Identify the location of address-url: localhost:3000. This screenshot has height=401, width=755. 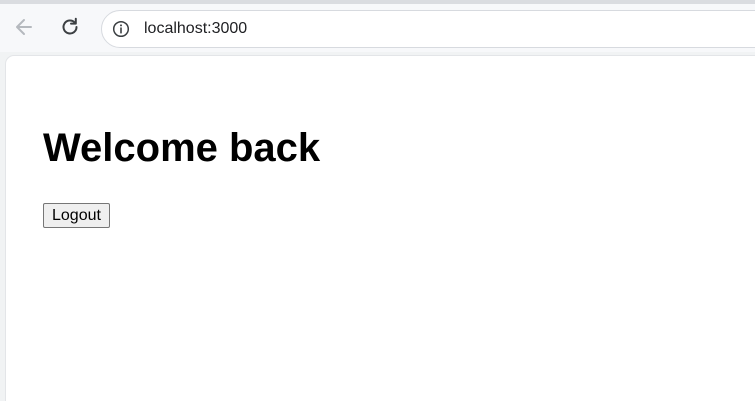
(195, 29).